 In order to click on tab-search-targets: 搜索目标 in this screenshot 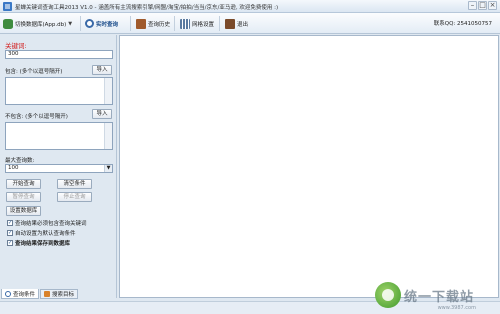, I will do `click(59, 294)`.